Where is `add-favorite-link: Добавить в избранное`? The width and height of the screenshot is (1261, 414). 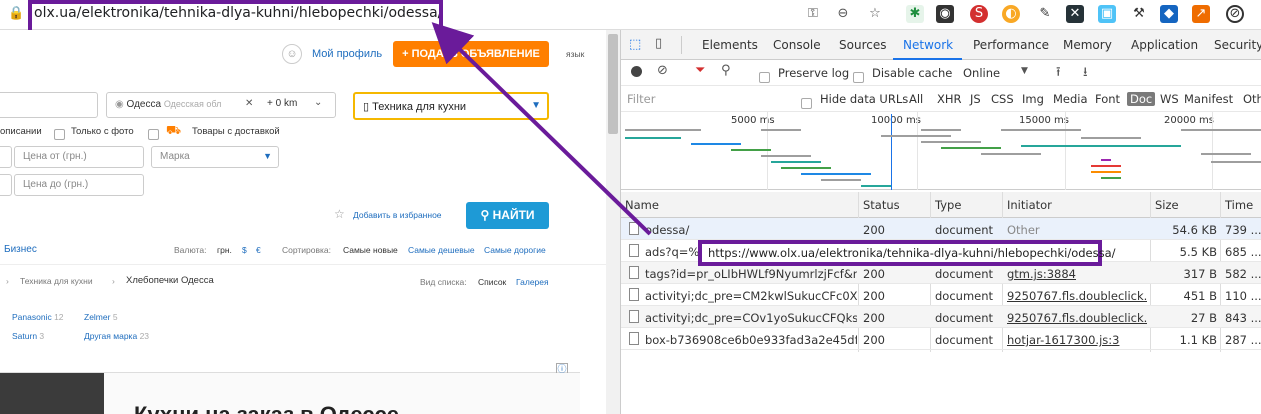
add-favorite-link: Добавить в избранное is located at coordinates (397, 215).